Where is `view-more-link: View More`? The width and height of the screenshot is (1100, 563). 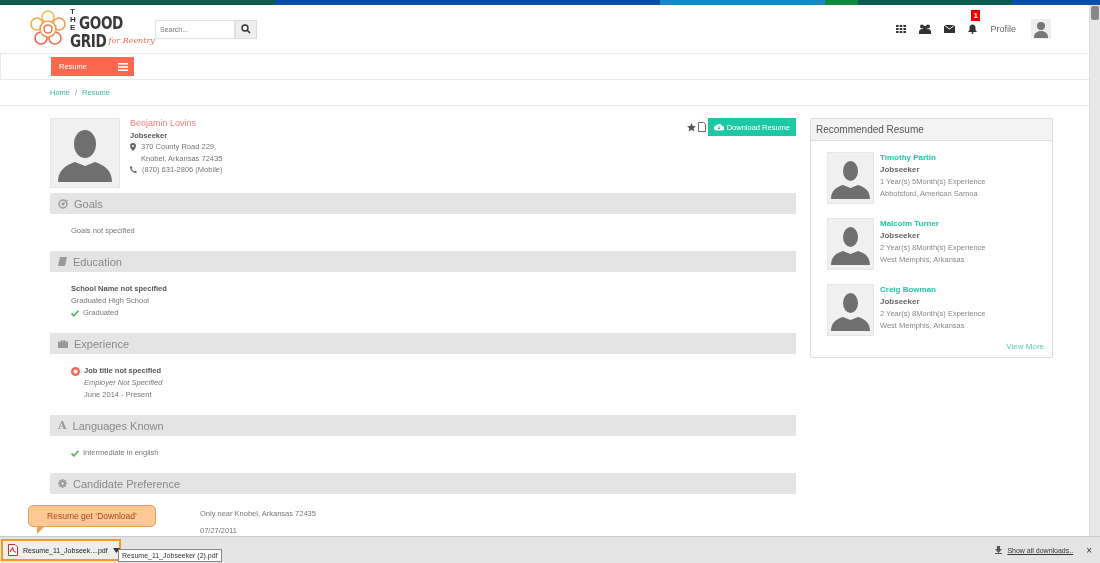 view-more-link: View More is located at coordinates (1025, 346).